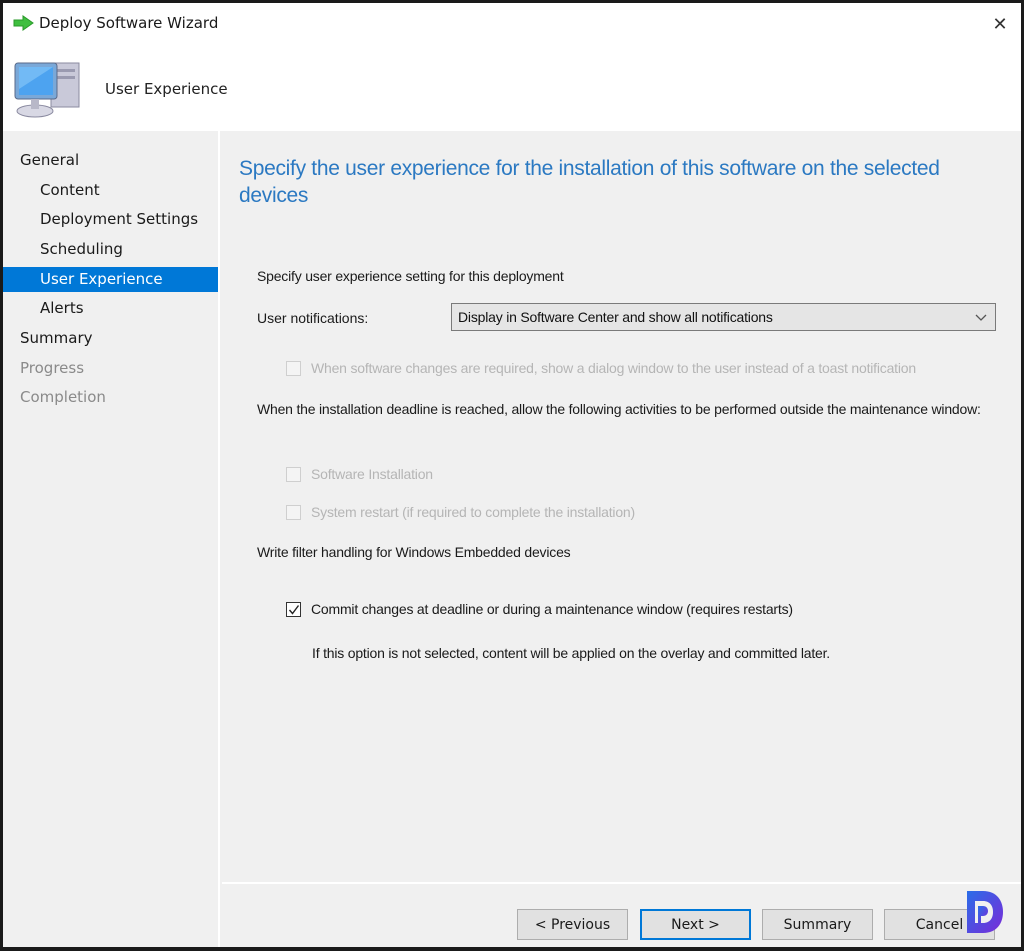  What do you see at coordinates (512, 23) in the screenshot?
I see `title-bar: Deploy Software Wizard ✕` at bounding box center [512, 23].